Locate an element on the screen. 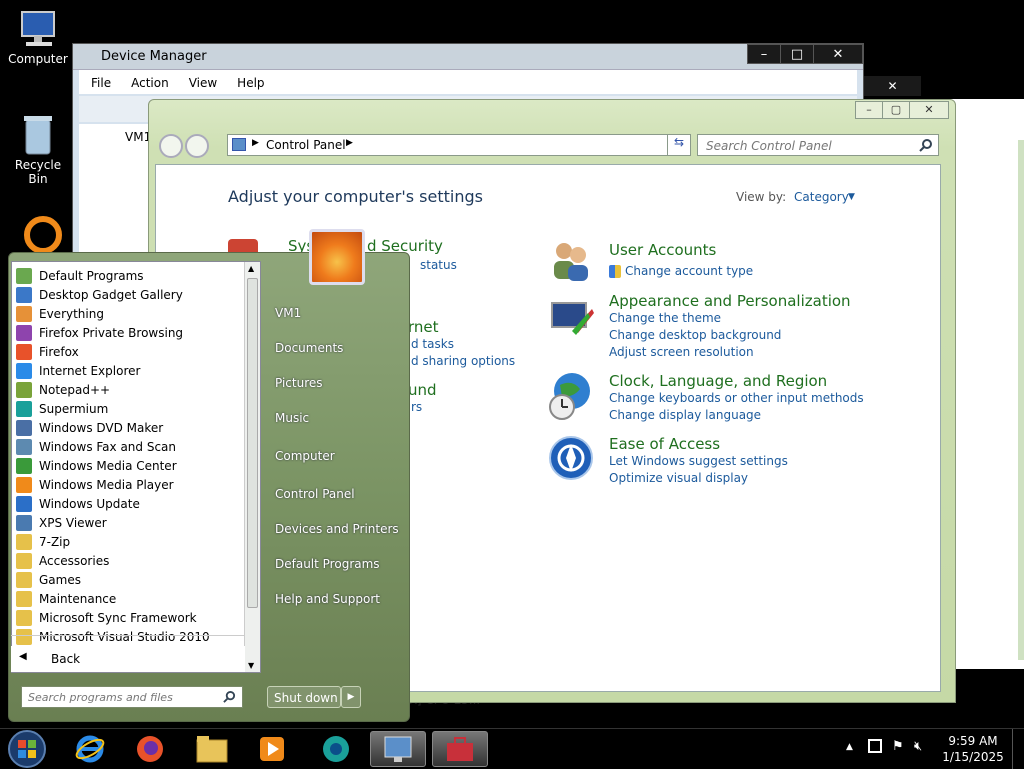  maximize-button: □ is located at coordinates (797, 54).